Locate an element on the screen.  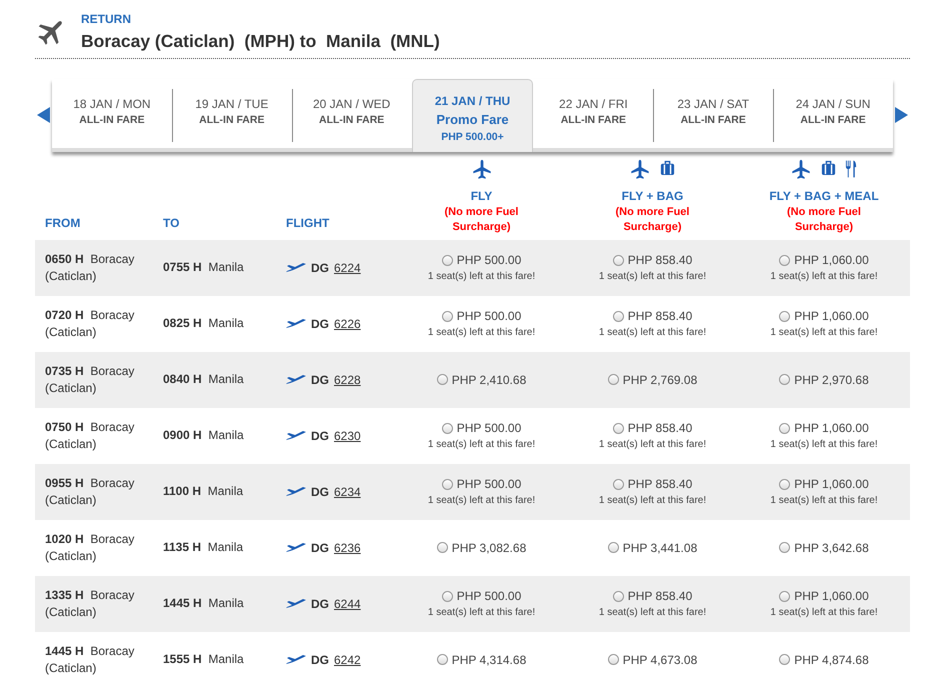
departure-cell-text: 0720 H Boracay (Caticlan) is located at coordinates (90, 323).